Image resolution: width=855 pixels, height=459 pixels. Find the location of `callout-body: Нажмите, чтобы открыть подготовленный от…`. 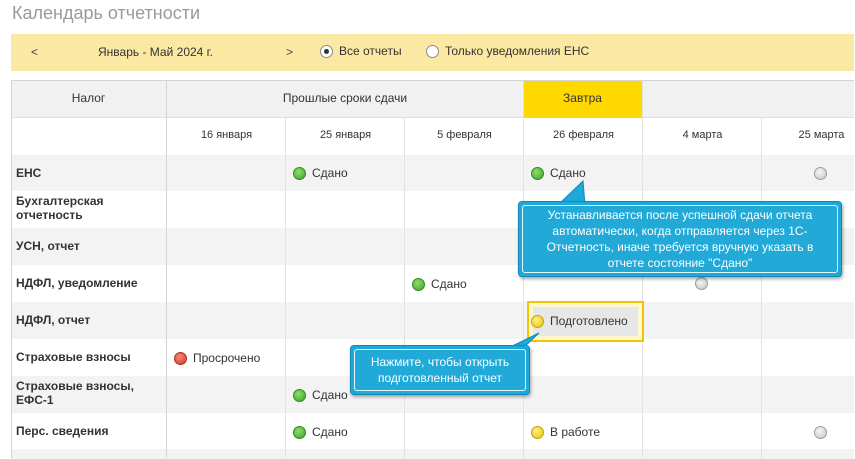

callout-body: Нажмите, чтобы открыть подготовленный от… is located at coordinates (440, 370).